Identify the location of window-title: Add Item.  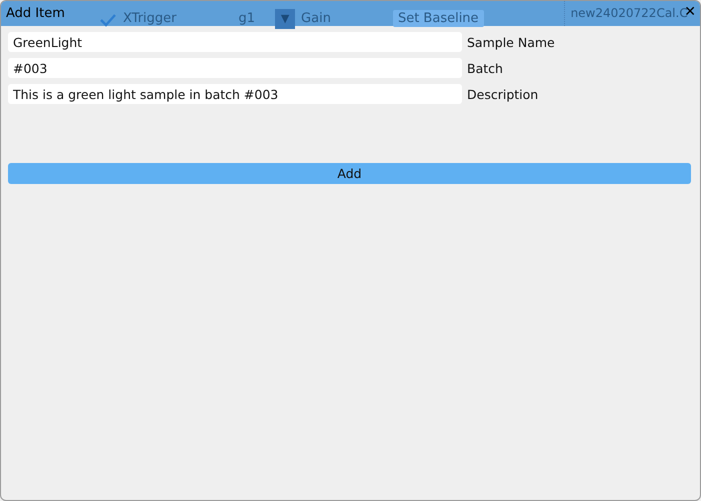
(35, 13).